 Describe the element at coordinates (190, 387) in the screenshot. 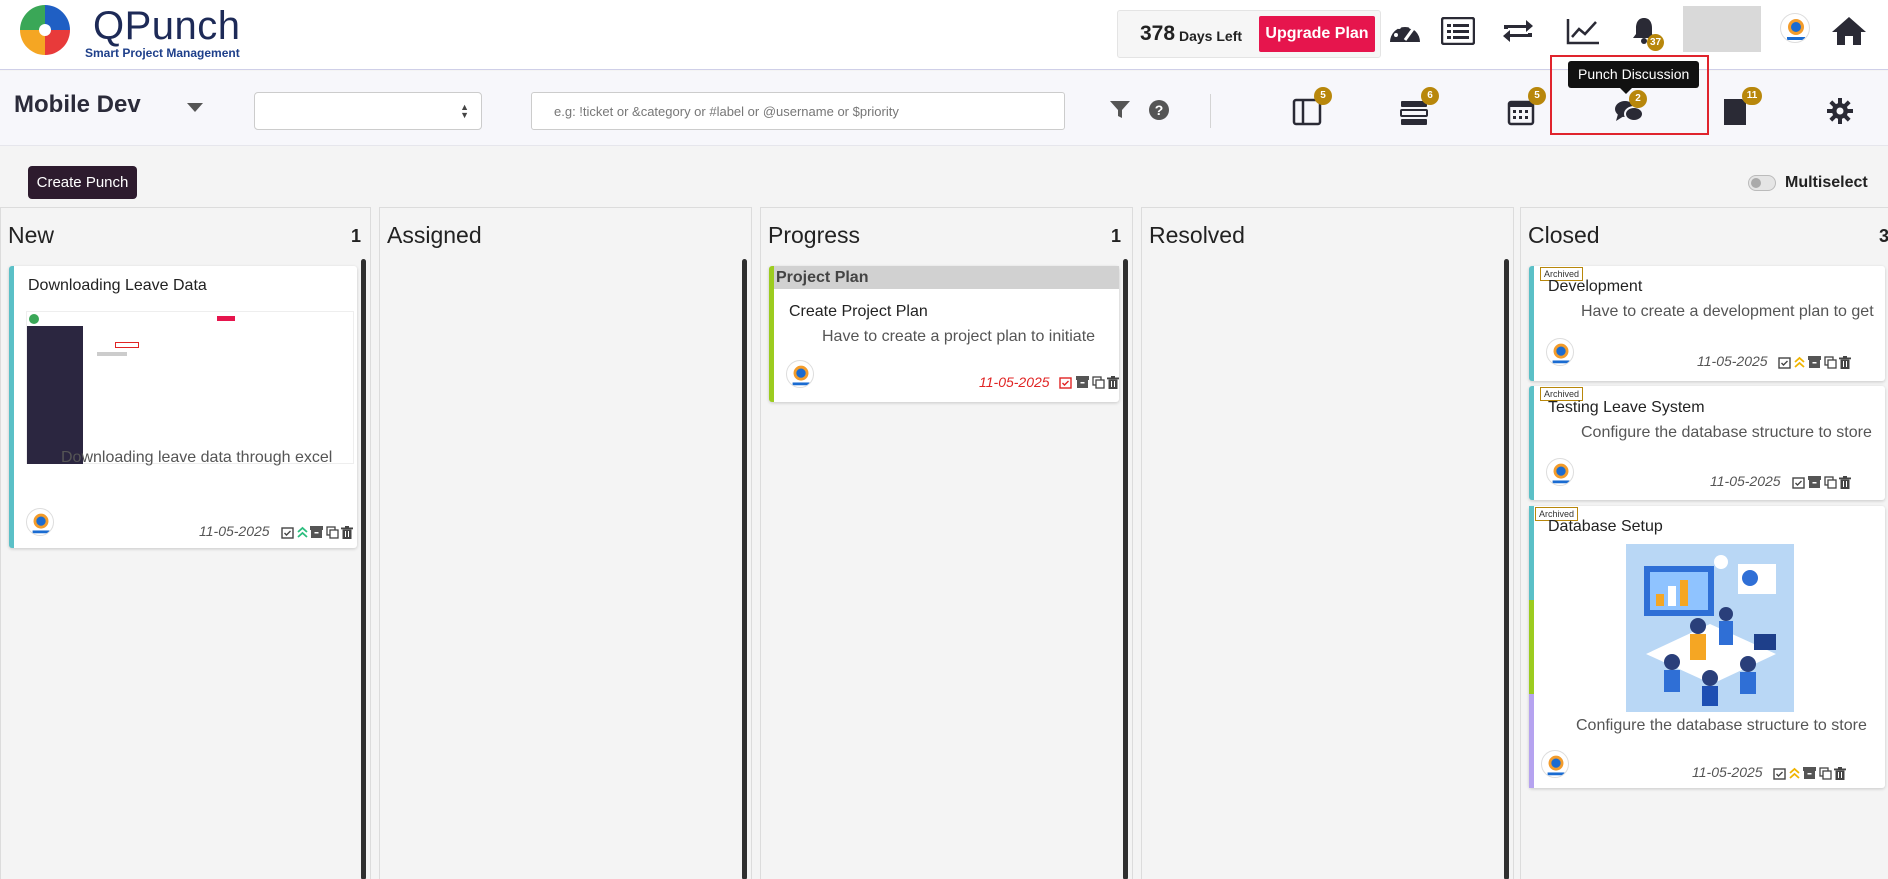

I see `card-attachment-thumbnail` at that location.